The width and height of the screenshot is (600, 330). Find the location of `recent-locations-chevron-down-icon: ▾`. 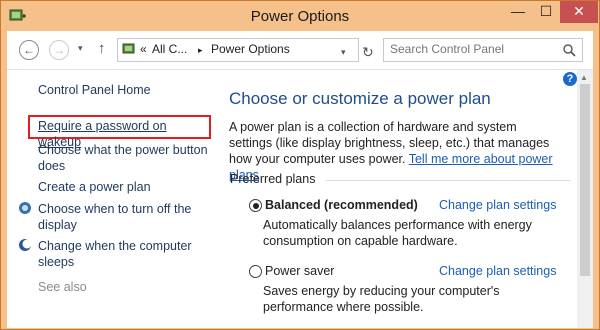

recent-locations-chevron-down-icon: ▾ is located at coordinates (80, 48).